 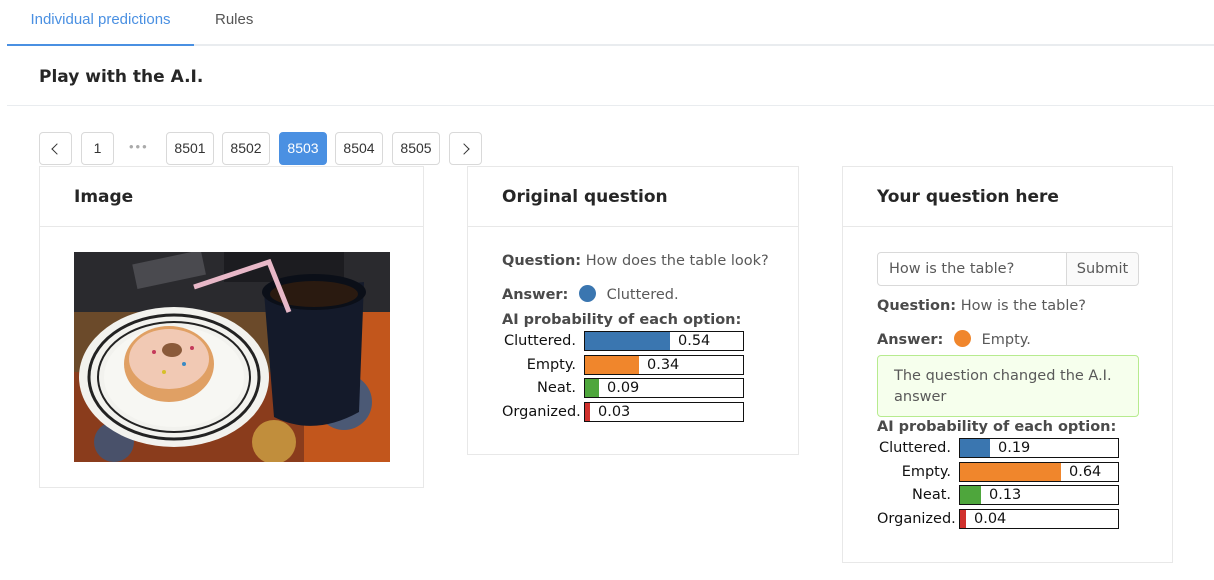 I want to click on prob-bar-value: 0.19, so click(x=1014, y=448).